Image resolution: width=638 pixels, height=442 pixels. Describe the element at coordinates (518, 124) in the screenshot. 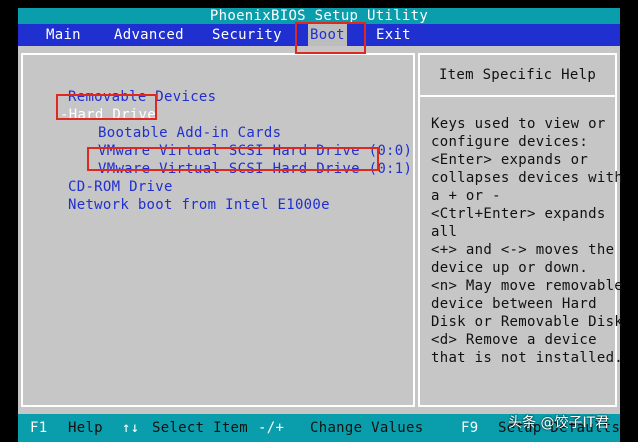

I see `help-line: Keys used to view or` at that location.